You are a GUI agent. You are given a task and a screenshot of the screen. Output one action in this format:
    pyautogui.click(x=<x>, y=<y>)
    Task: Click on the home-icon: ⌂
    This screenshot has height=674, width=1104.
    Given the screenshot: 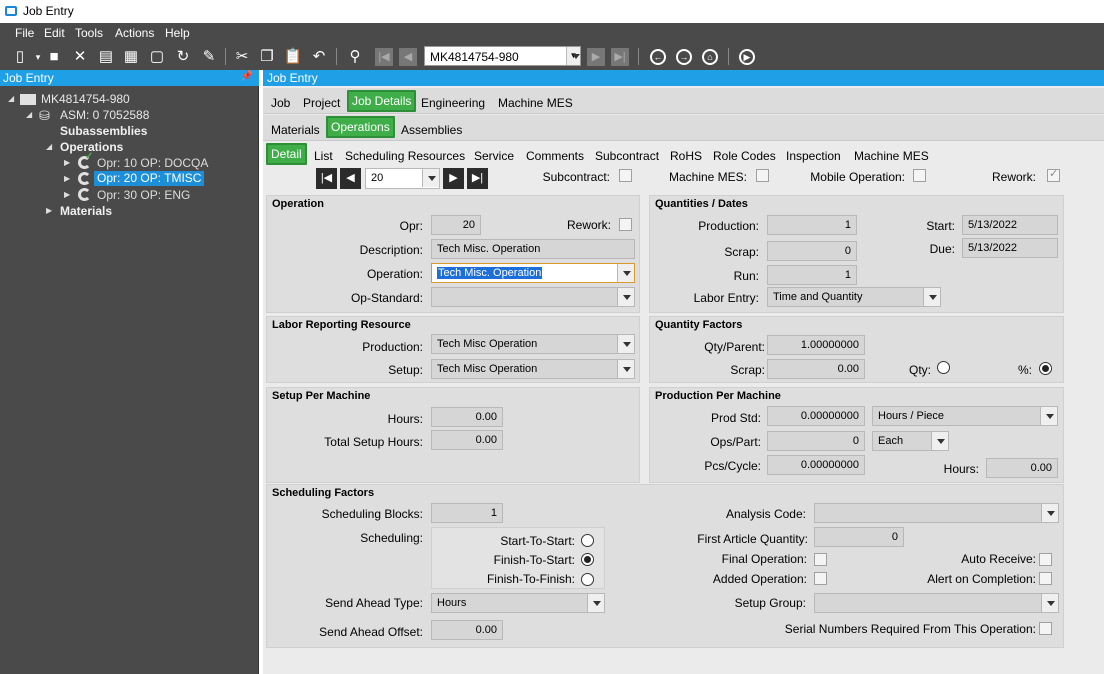 What is the action you would take?
    pyautogui.click(x=710, y=57)
    